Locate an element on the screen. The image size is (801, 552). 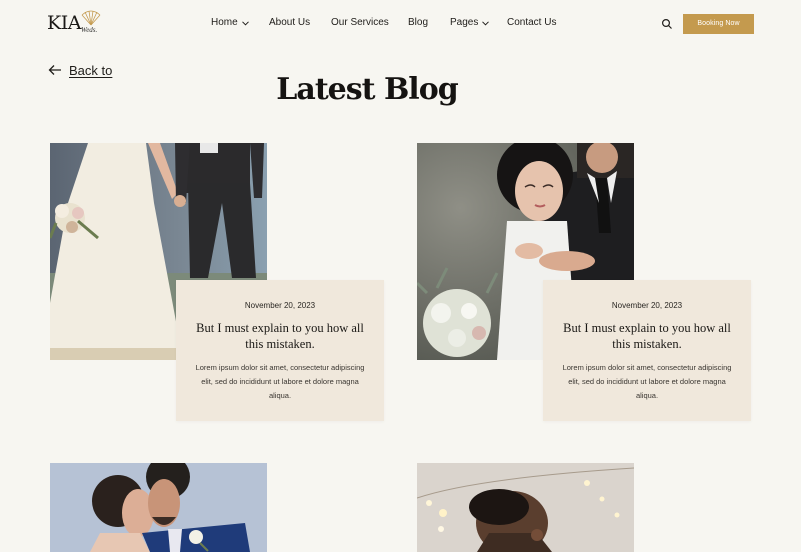
logo-subtext: Weds. is located at coordinates (89, 30).